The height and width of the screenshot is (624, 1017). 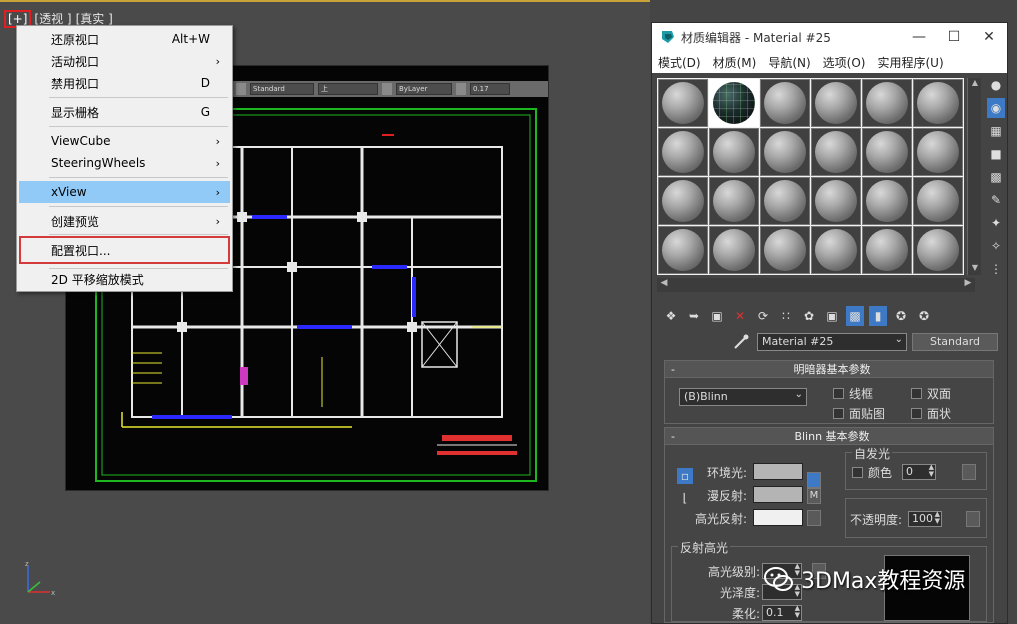 What do you see at coordinates (124, 221) in the screenshot?
I see `menu-item-create-preview: 创建预览 ›` at bounding box center [124, 221].